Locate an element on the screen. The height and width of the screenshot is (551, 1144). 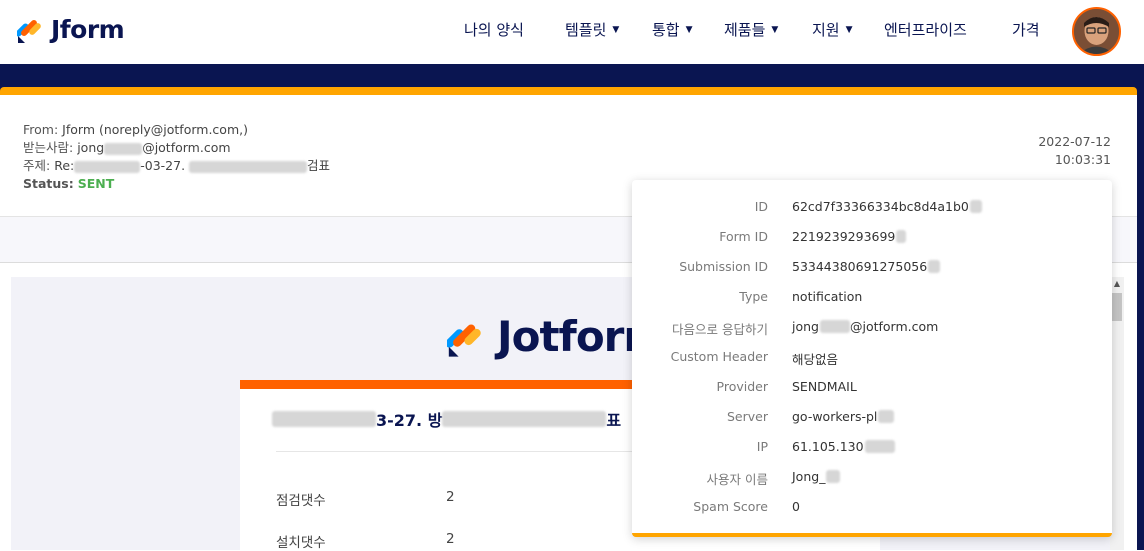
detail-value: 61.105.130 is located at coordinates (843, 446).